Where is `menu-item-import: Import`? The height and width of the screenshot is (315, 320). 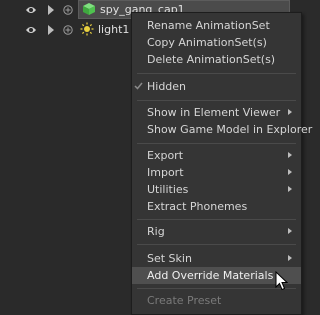 menu-item-import: Import is located at coordinates (216, 172).